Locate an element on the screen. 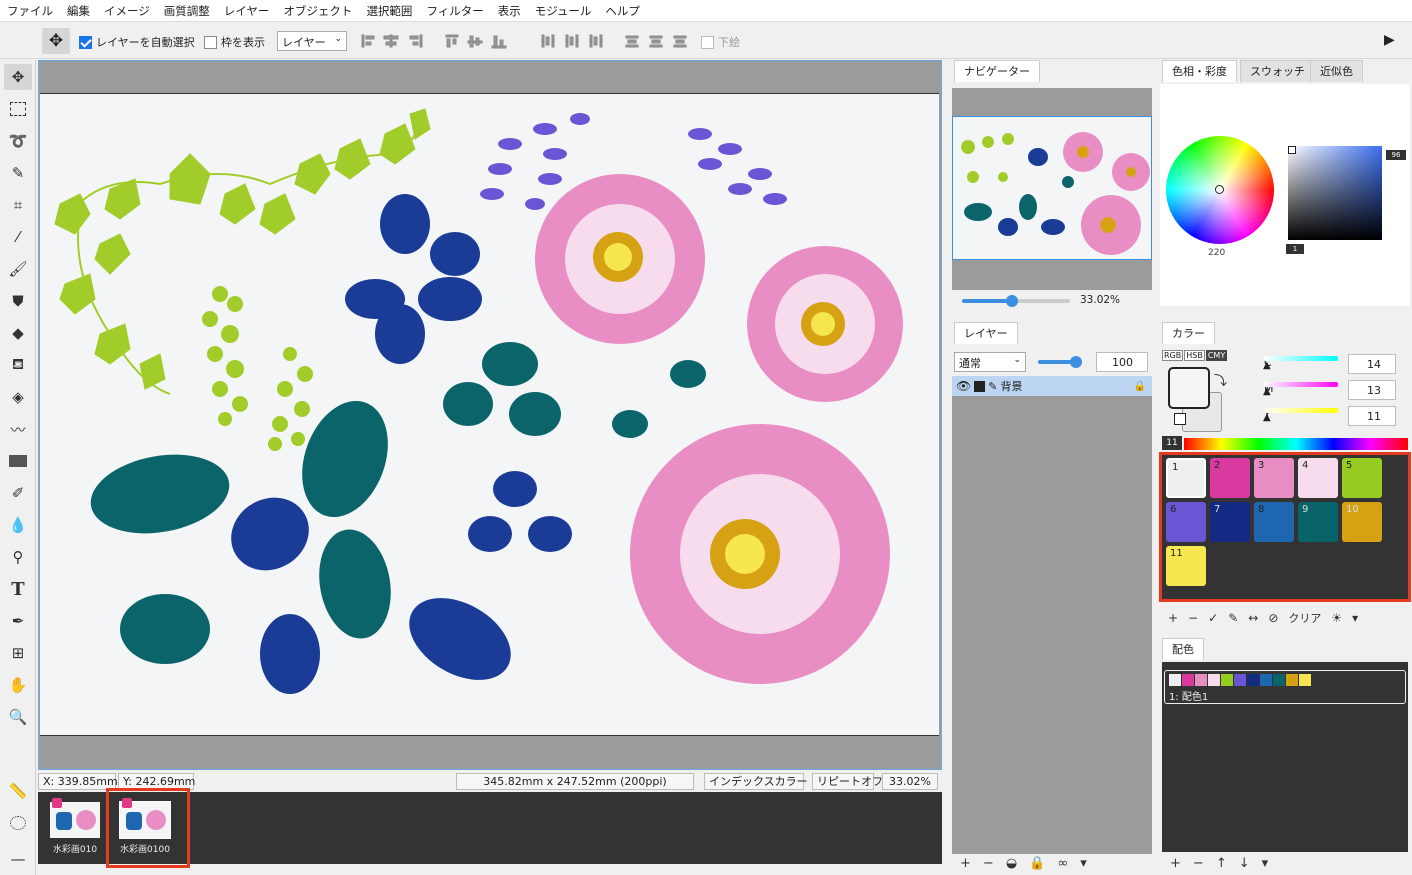  auto-select-checkbox: レイヤーを自動選択 is located at coordinates (137, 42).